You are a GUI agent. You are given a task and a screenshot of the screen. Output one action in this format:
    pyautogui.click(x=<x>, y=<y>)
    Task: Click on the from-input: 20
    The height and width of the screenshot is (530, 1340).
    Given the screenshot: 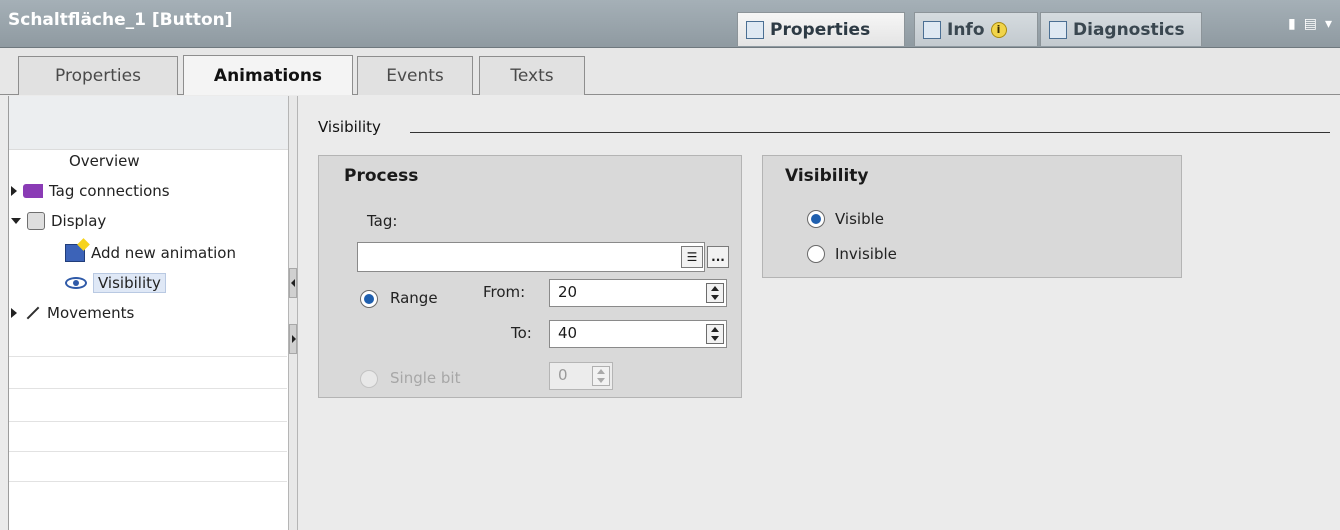 What is the action you would take?
    pyautogui.click(x=638, y=293)
    